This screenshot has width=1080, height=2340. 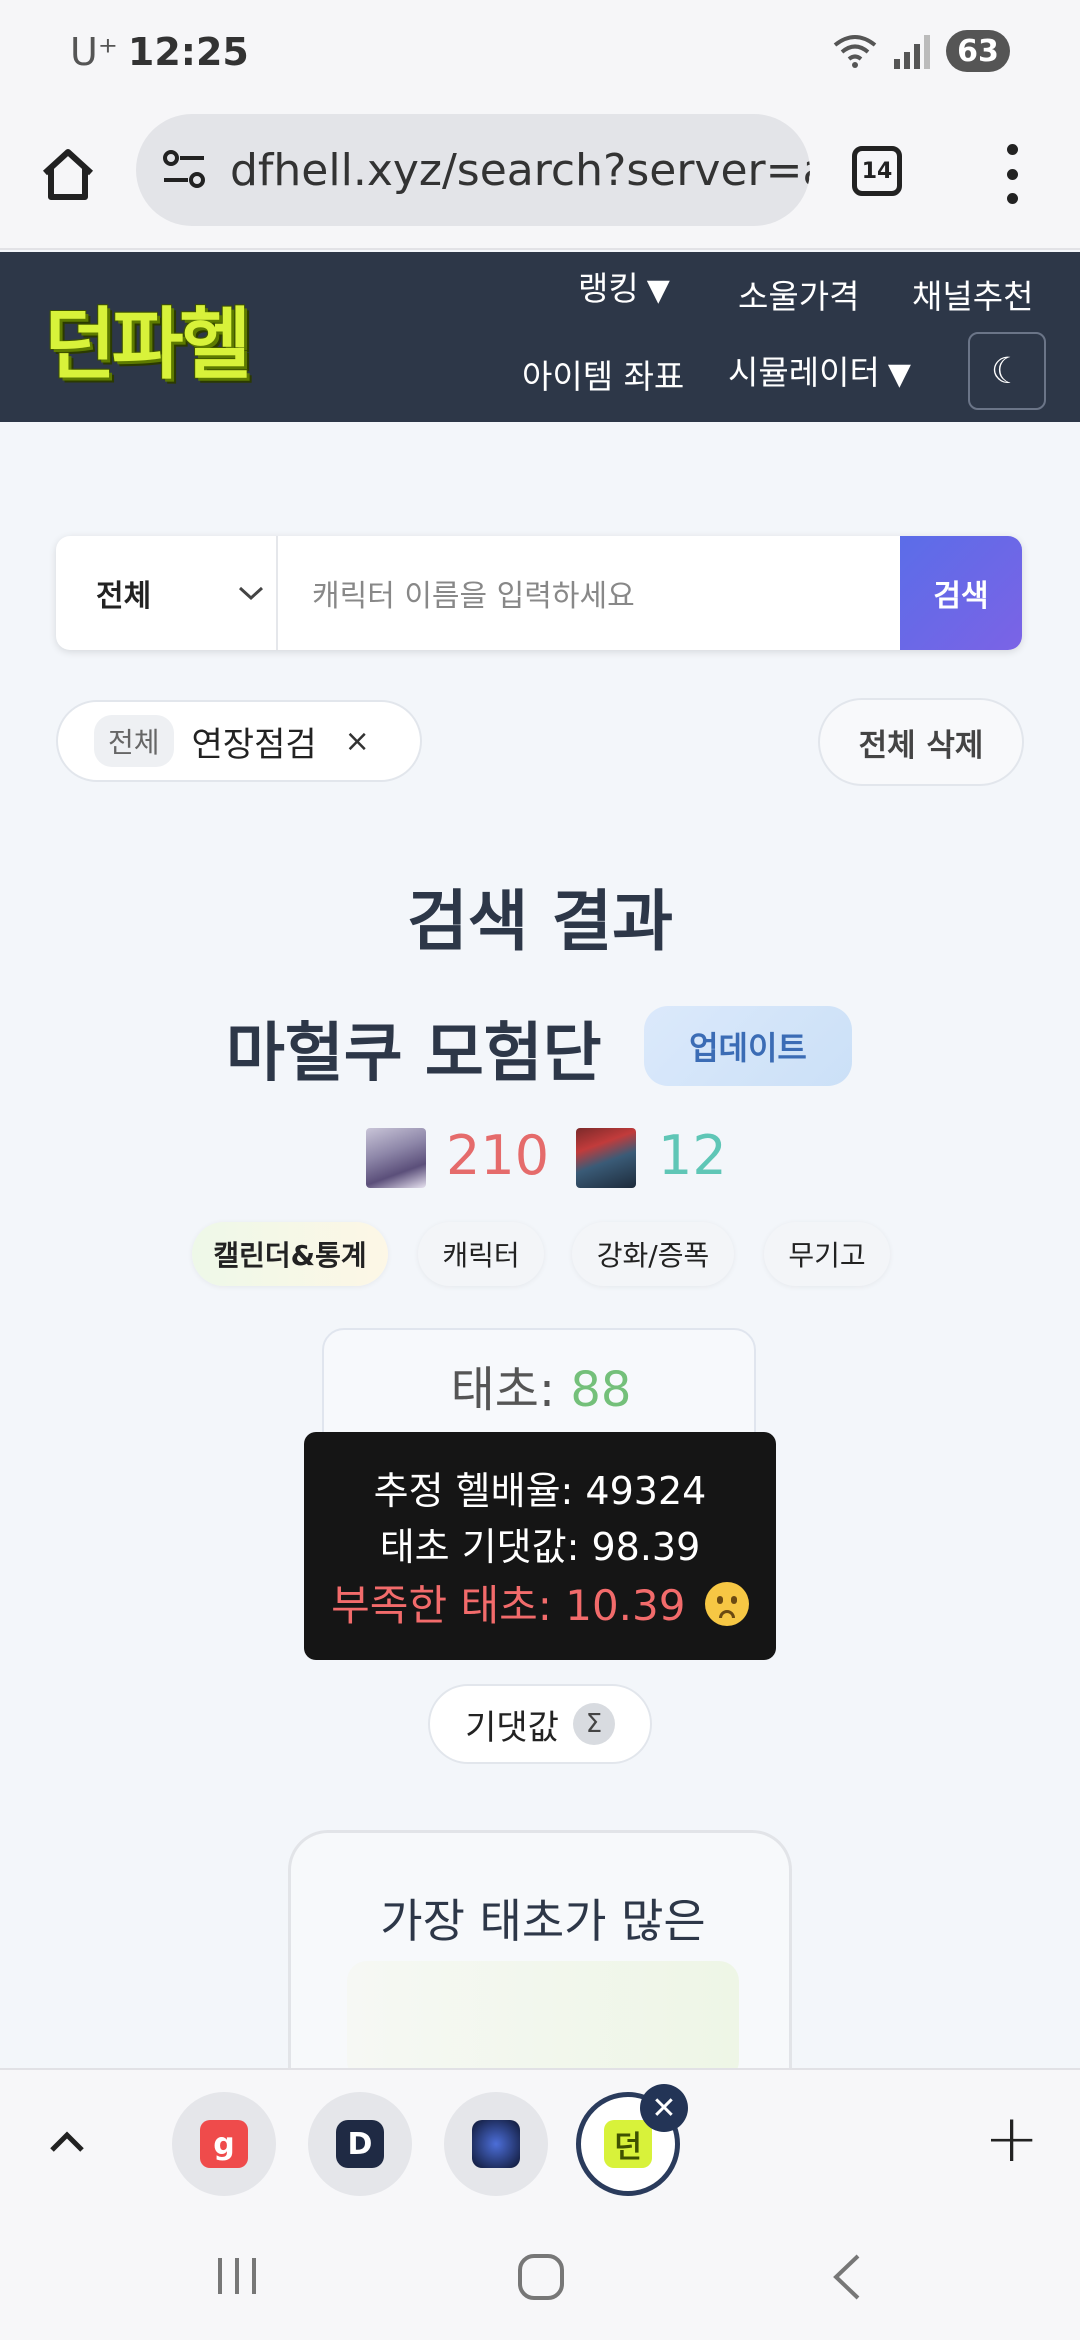 What do you see at coordinates (846, 2277) in the screenshot?
I see `back-icon` at bounding box center [846, 2277].